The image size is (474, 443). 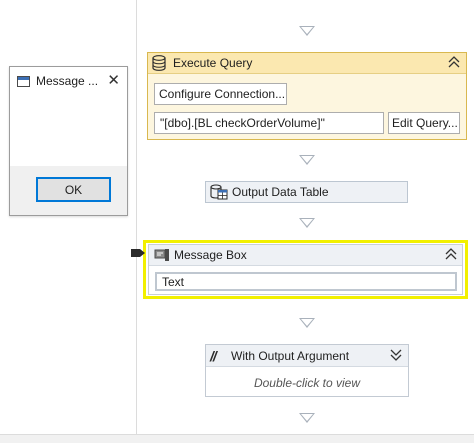 What do you see at coordinates (68, 141) in the screenshot?
I see `message-dialog: Message ... ✕ OK` at bounding box center [68, 141].